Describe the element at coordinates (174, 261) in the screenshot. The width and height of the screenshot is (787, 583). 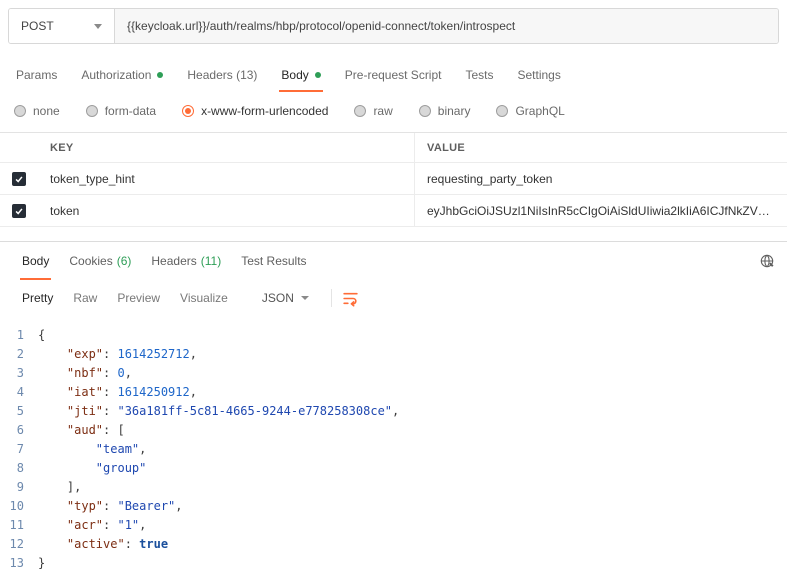
I see `tab-label: Headers` at that location.